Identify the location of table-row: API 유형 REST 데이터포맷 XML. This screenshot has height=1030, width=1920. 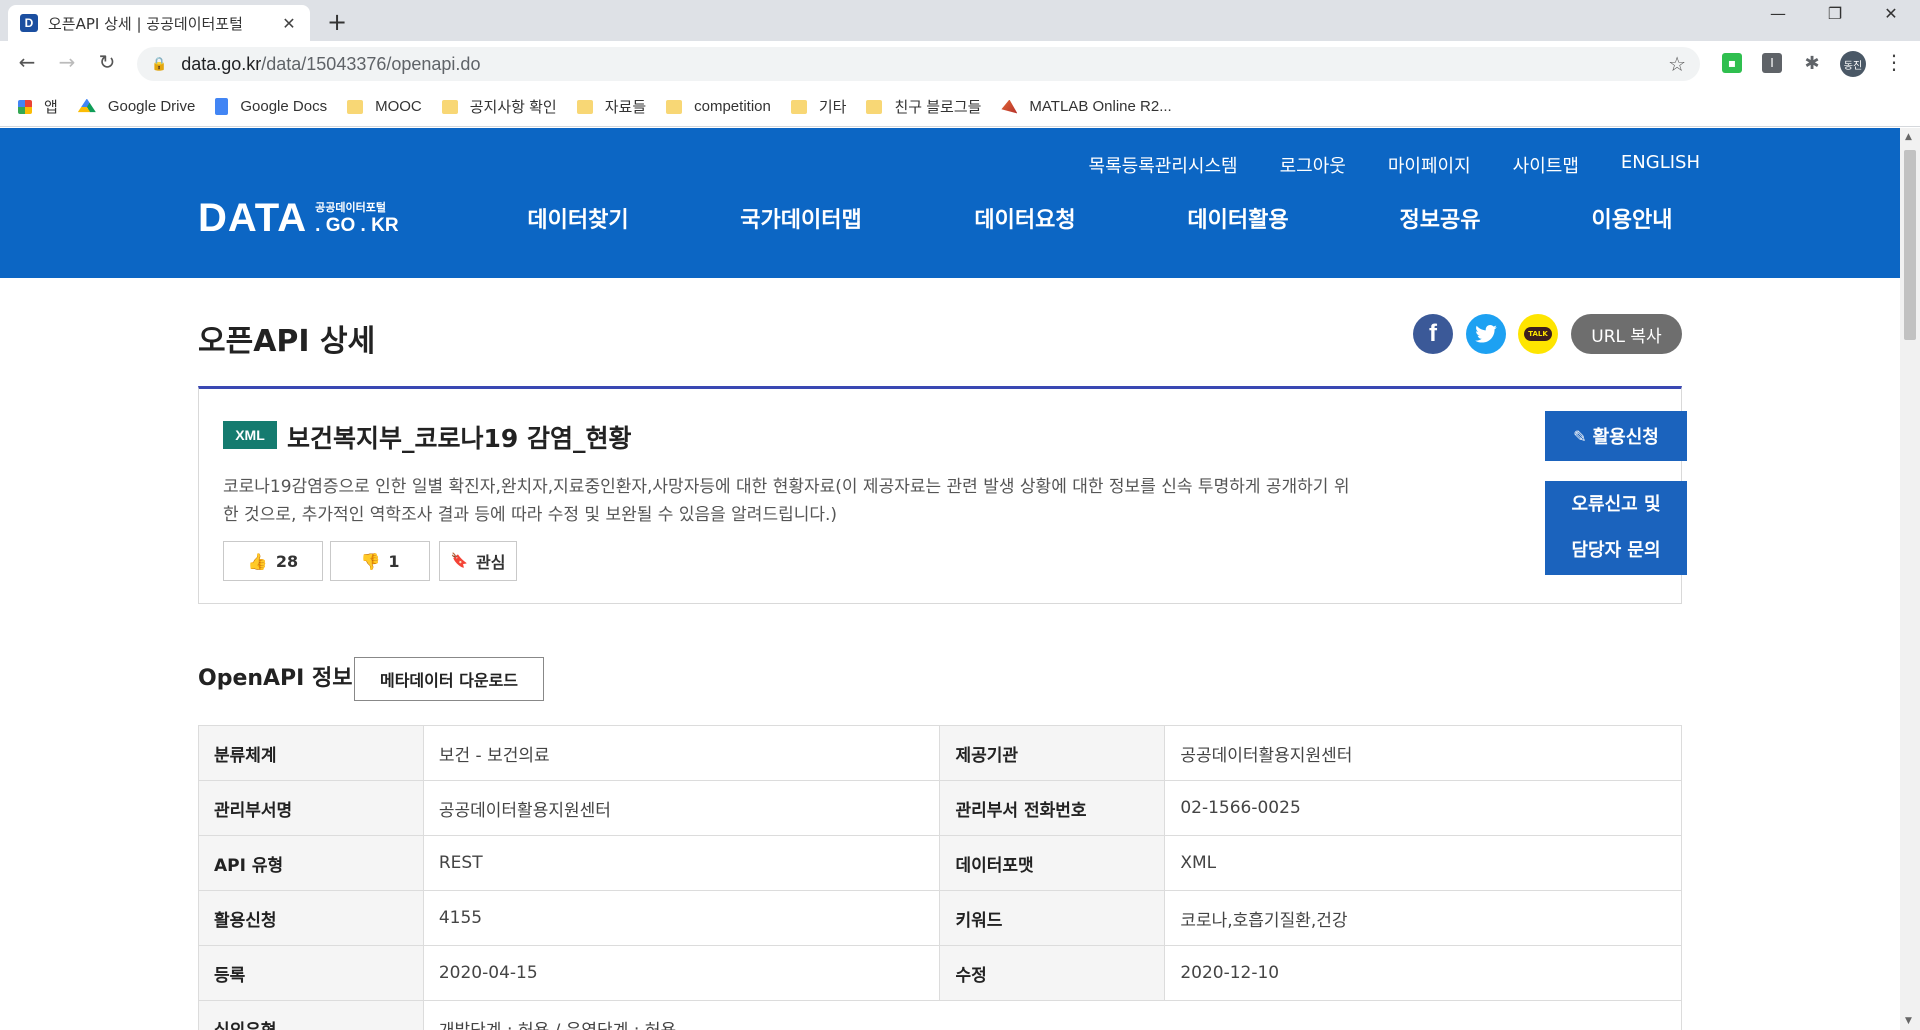
(940, 863).